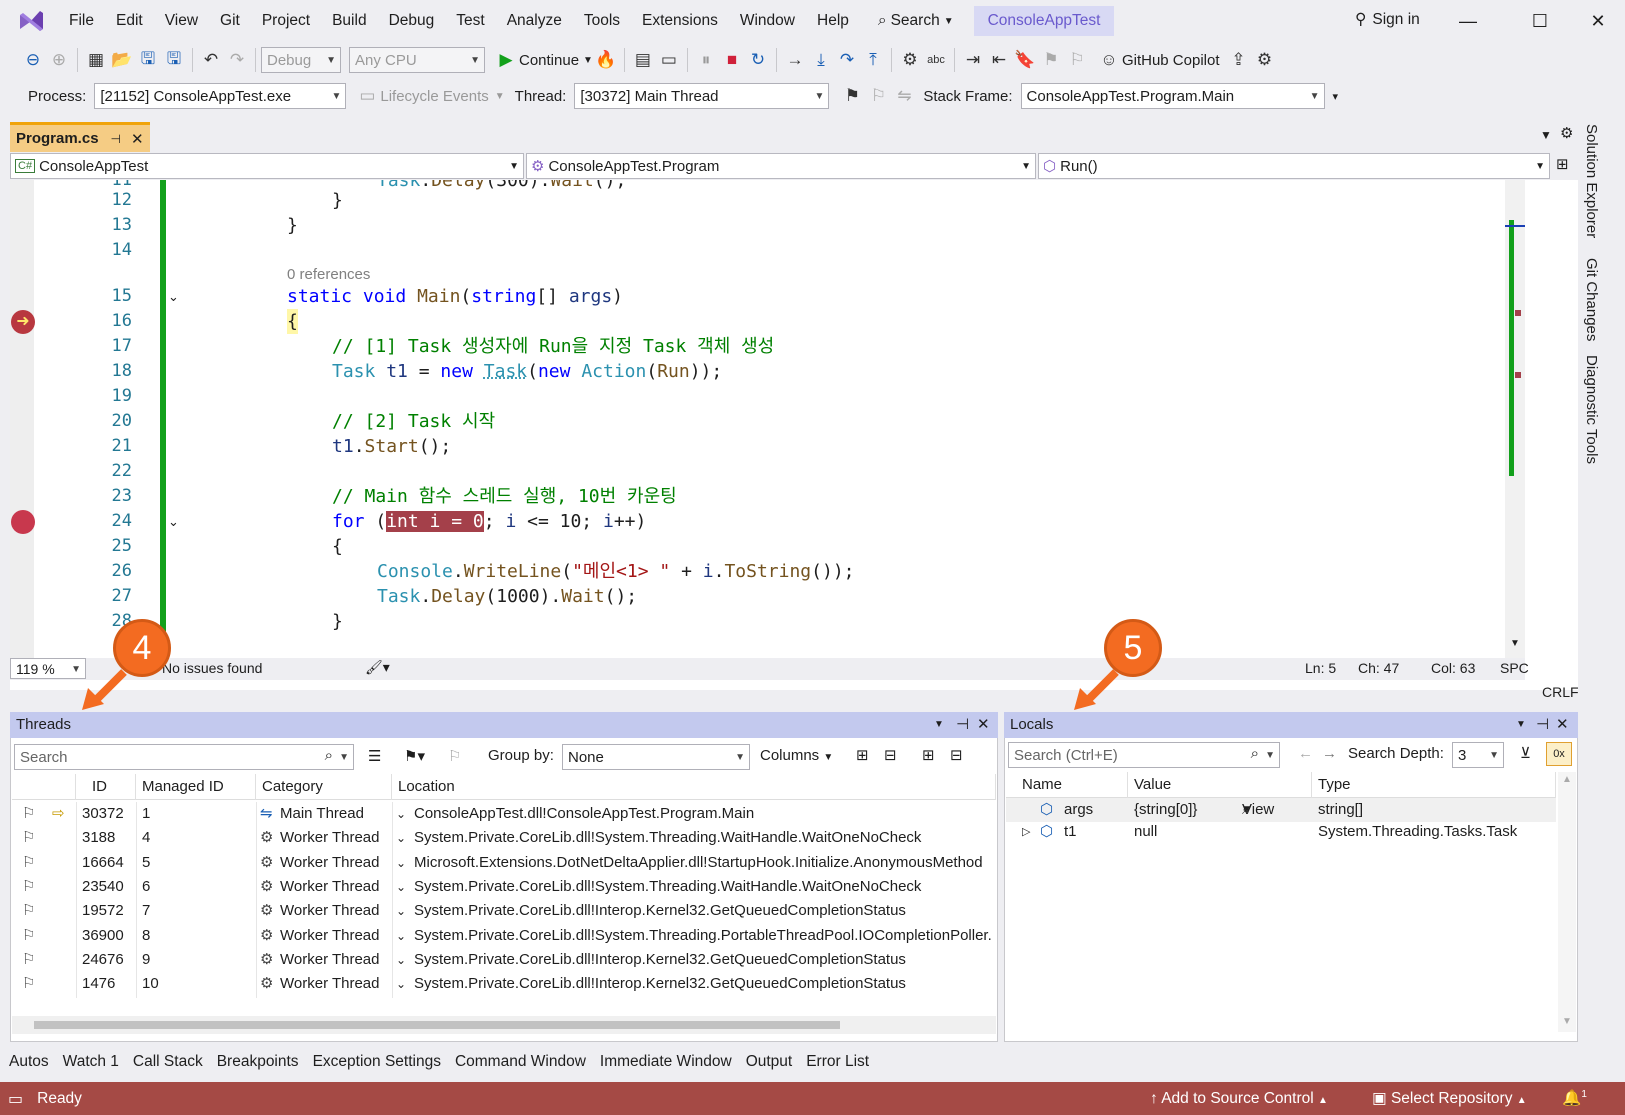 The height and width of the screenshot is (1115, 1625). What do you see at coordinates (80, 137) in the screenshot?
I see `tab-program-cs: Program.cs ⊣ ✕` at bounding box center [80, 137].